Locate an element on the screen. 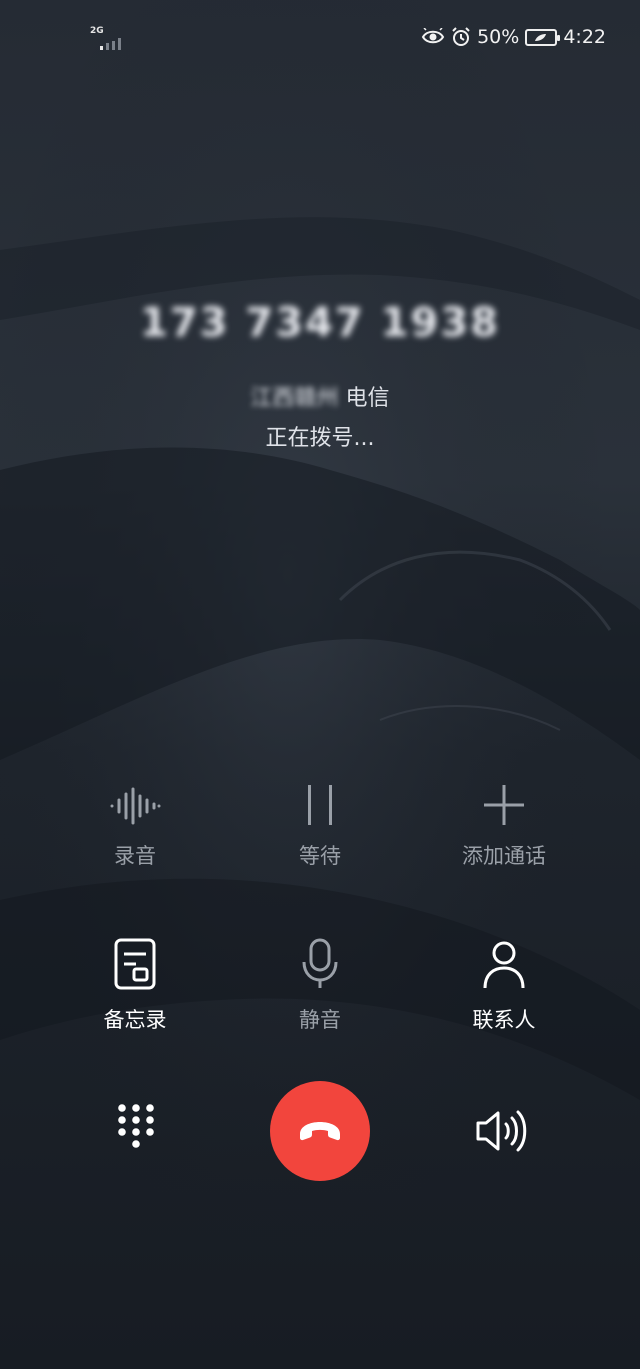 The height and width of the screenshot is (1369, 640). mute-button: 静音 is located at coordinates (320, 984).